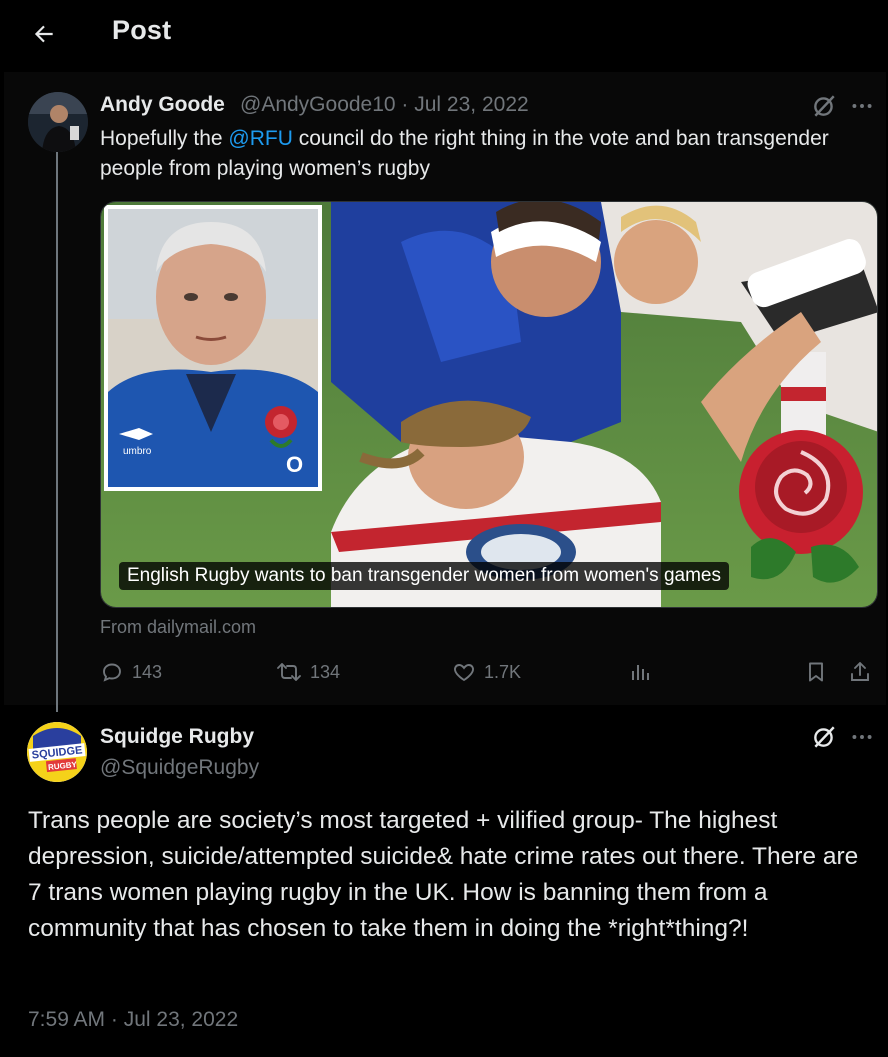 This screenshot has width=888, height=1057. What do you see at coordinates (503, 671) in the screenshot?
I see `like-count: 1.7K` at bounding box center [503, 671].